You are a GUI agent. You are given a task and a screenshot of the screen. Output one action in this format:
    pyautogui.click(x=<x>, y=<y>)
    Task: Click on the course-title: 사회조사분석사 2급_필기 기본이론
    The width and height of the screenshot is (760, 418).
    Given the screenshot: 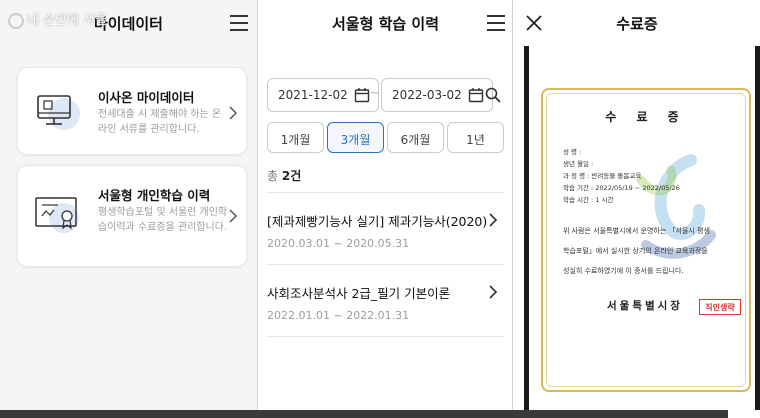 What is the action you would take?
    pyautogui.click(x=359, y=293)
    